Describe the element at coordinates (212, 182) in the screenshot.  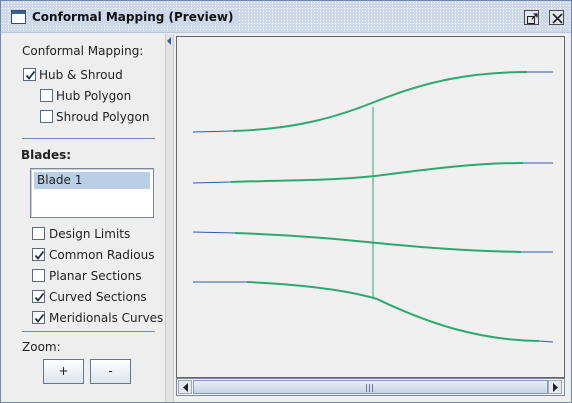
I see `curve2-inlet-extension` at that location.